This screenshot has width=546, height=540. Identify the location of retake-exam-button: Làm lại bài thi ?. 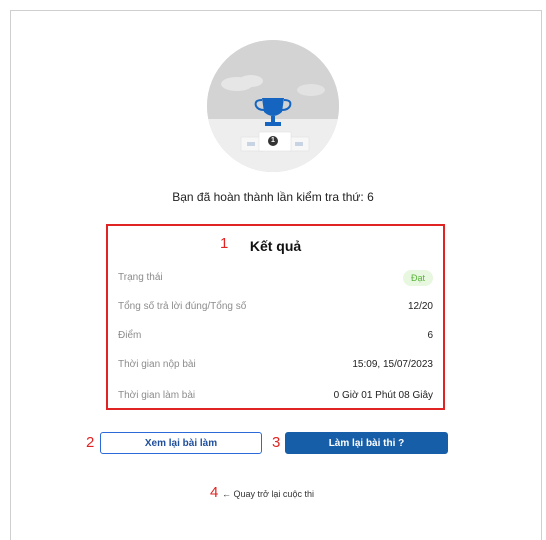
(366, 443).